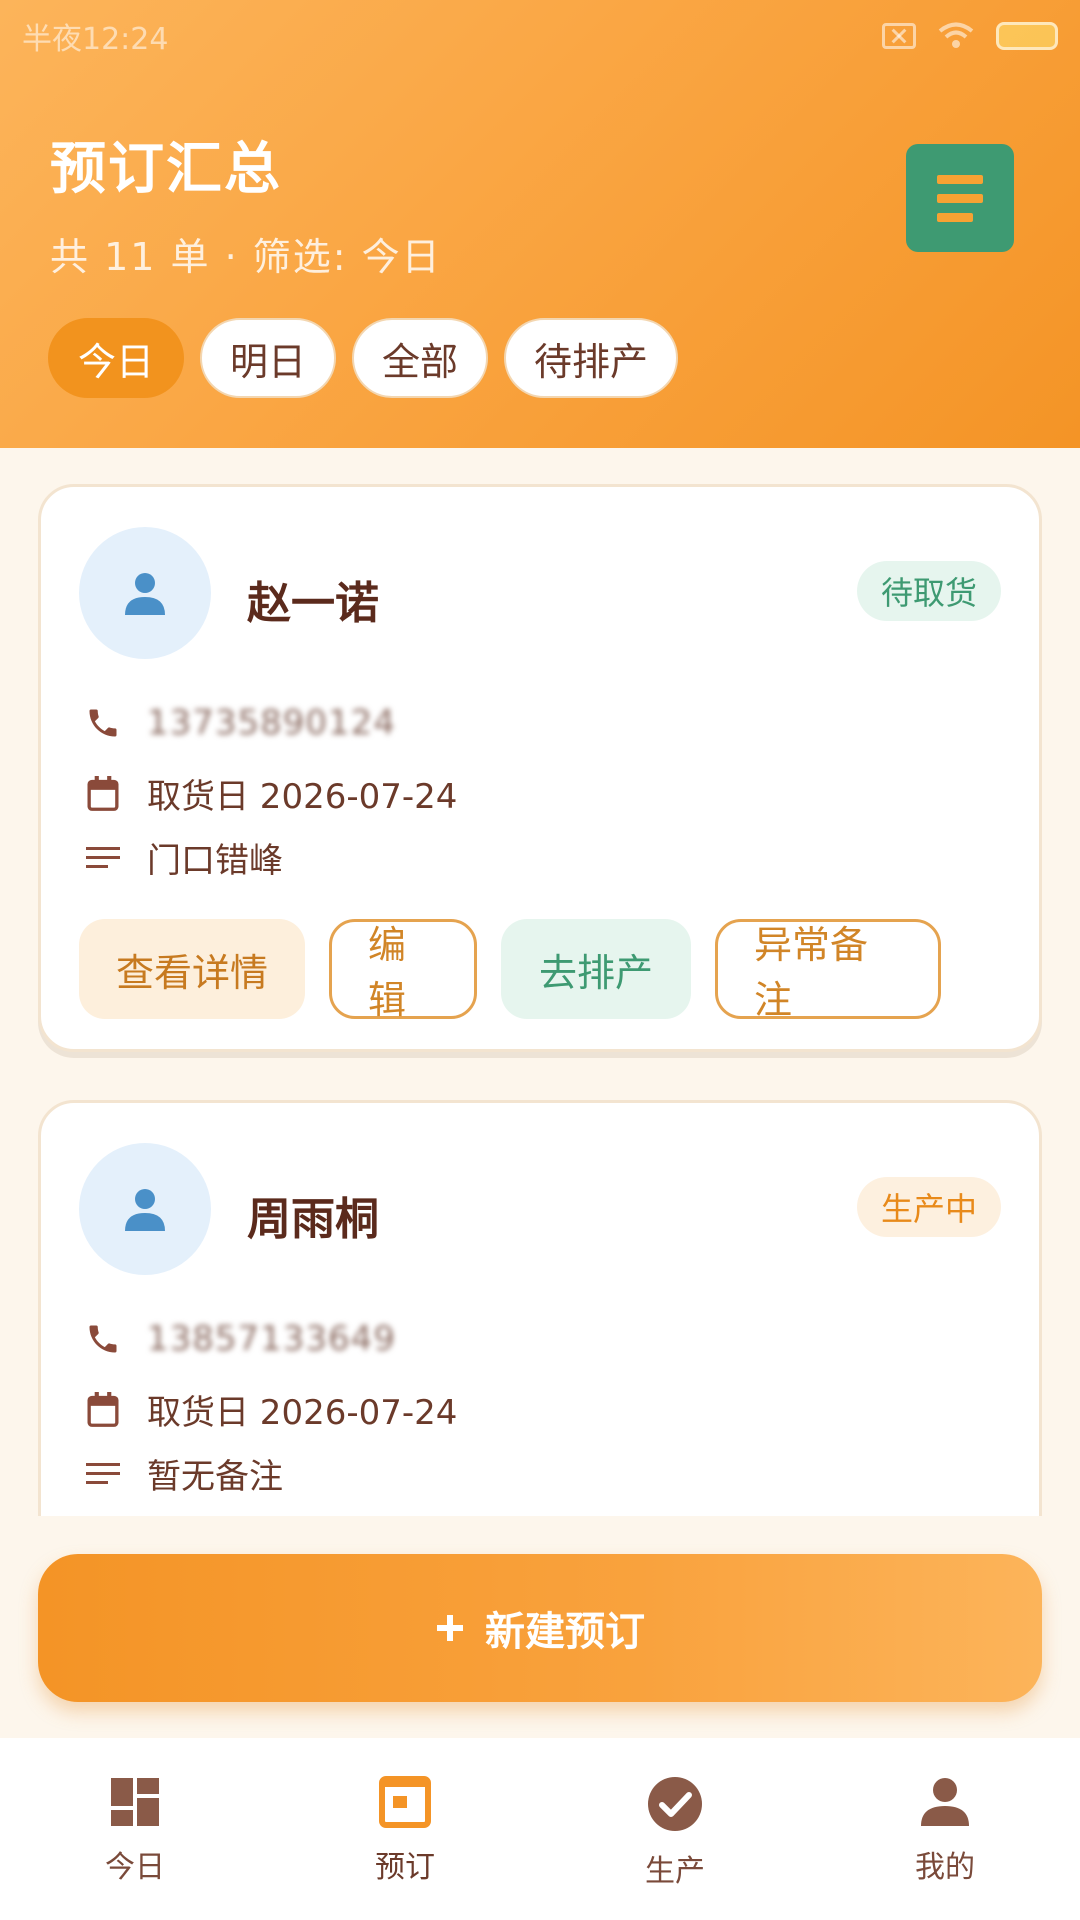 This screenshot has height=1920, width=1080. What do you see at coordinates (405, 1831) in the screenshot?
I see `nav-item-orders: 预订` at bounding box center [405, 1831].